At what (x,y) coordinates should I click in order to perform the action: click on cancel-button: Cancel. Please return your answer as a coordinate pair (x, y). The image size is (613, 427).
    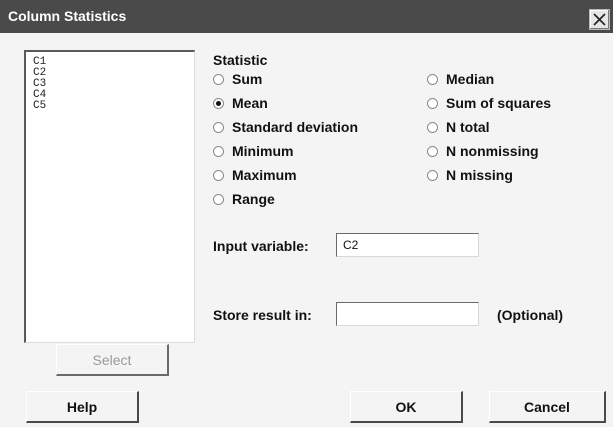
    Looking at the image, I should click on (547, 407).